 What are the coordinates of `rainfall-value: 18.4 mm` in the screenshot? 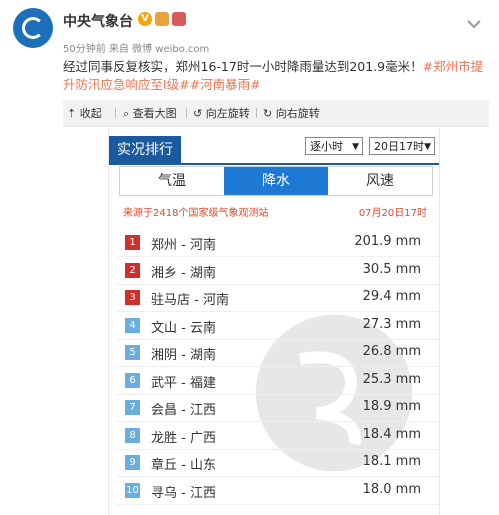 It's located at (391, 434).